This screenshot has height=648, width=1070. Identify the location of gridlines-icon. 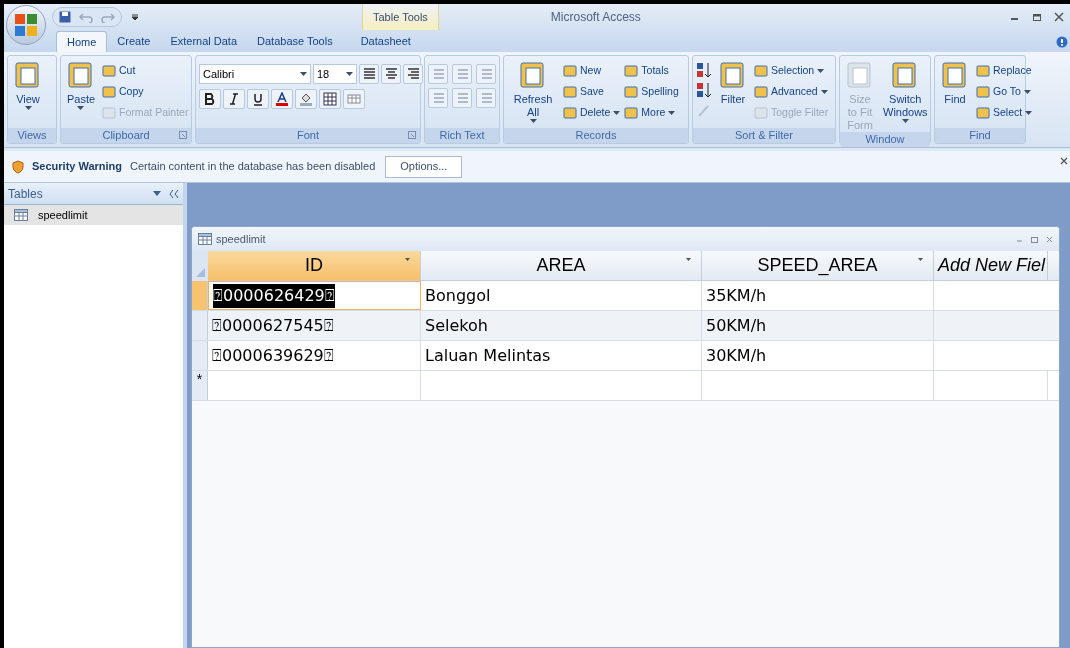
(330, 99).